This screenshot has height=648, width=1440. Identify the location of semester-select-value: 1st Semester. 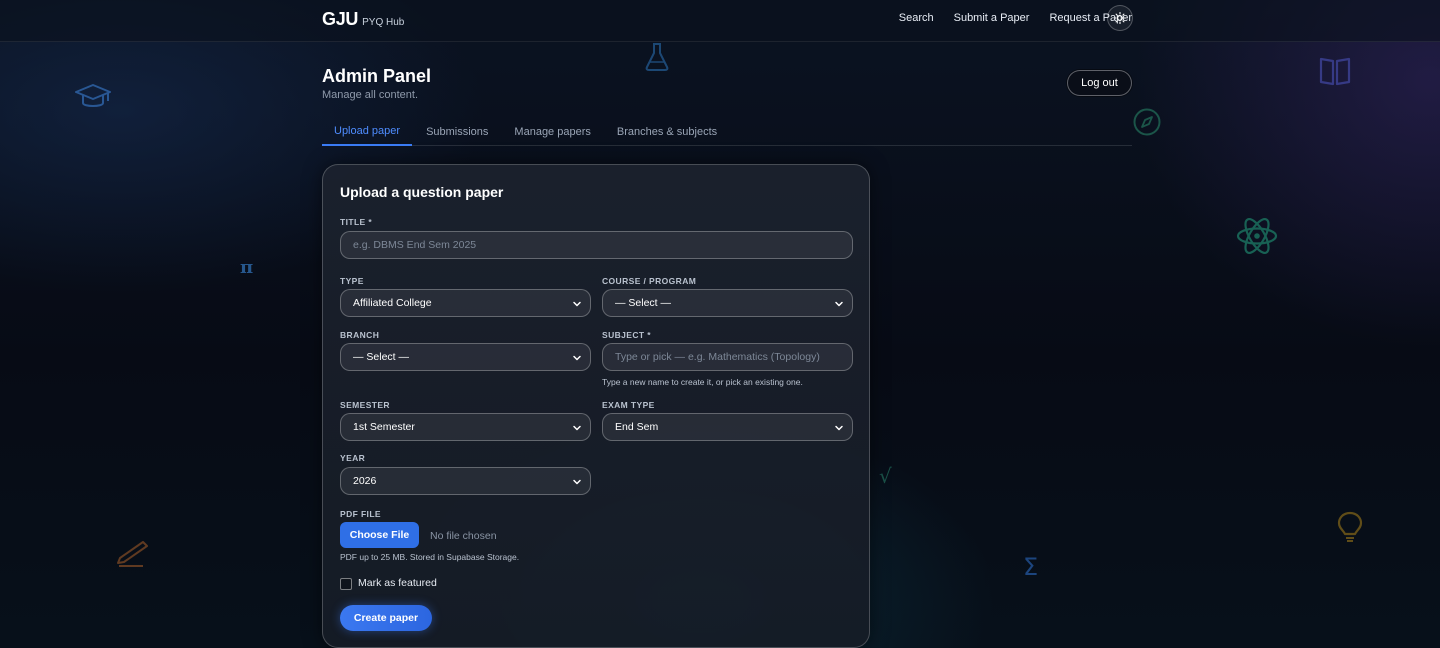
(384, 427).